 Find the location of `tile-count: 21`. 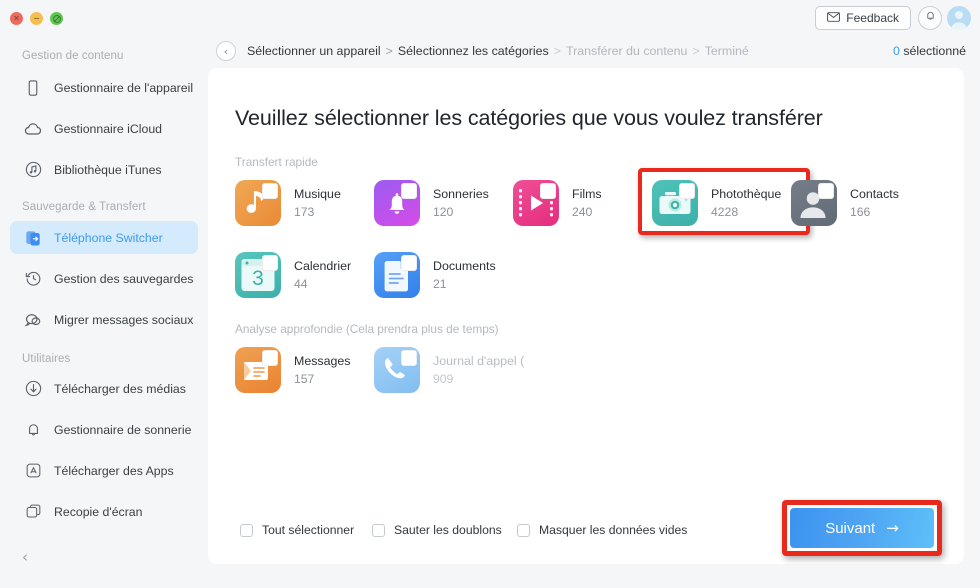

tile-count: 21 is located at coordinates (440, 284).